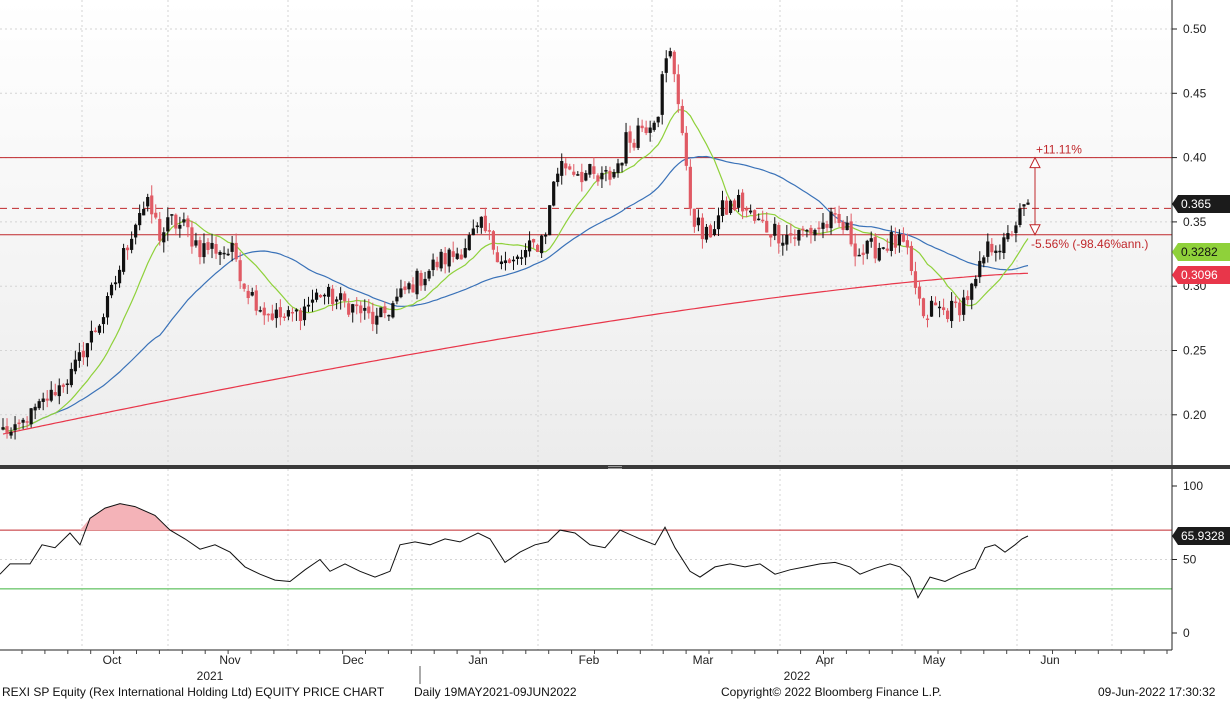 The height and width of the screenshot is (701, 1230). I want to click on x-month-label: Apr, so click(825, 660).